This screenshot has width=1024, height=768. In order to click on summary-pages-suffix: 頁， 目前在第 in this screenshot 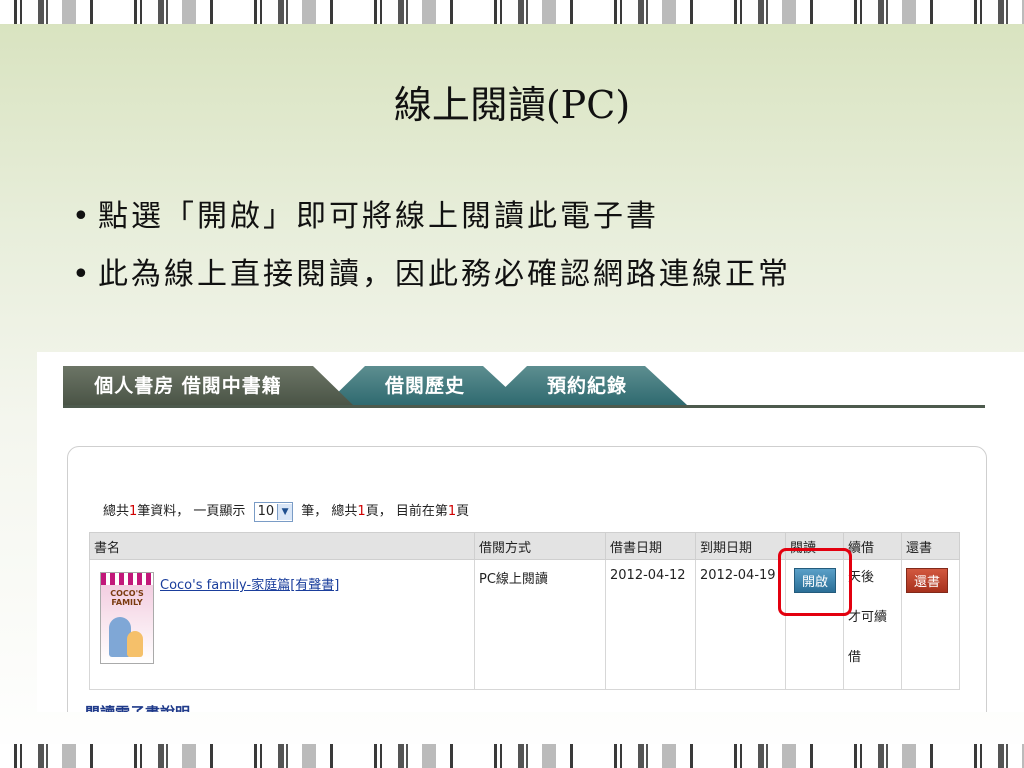, I will do `click(406, 511)`.